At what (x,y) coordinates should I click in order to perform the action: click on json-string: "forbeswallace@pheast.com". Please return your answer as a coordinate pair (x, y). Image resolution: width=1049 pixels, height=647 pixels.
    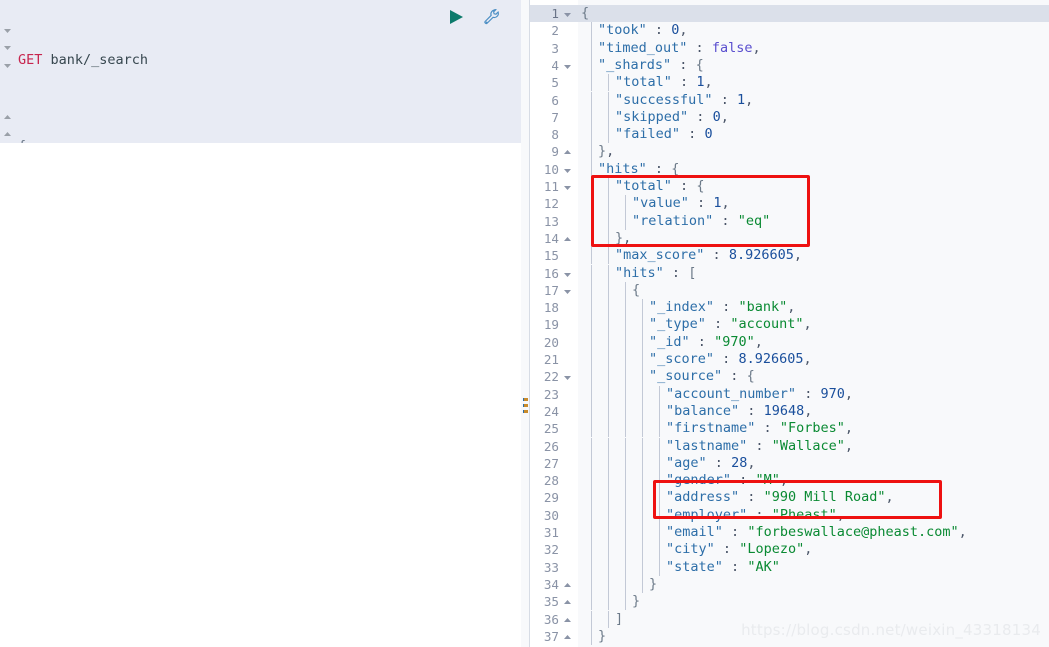
    Looking at the image, I should click on (853, 532).